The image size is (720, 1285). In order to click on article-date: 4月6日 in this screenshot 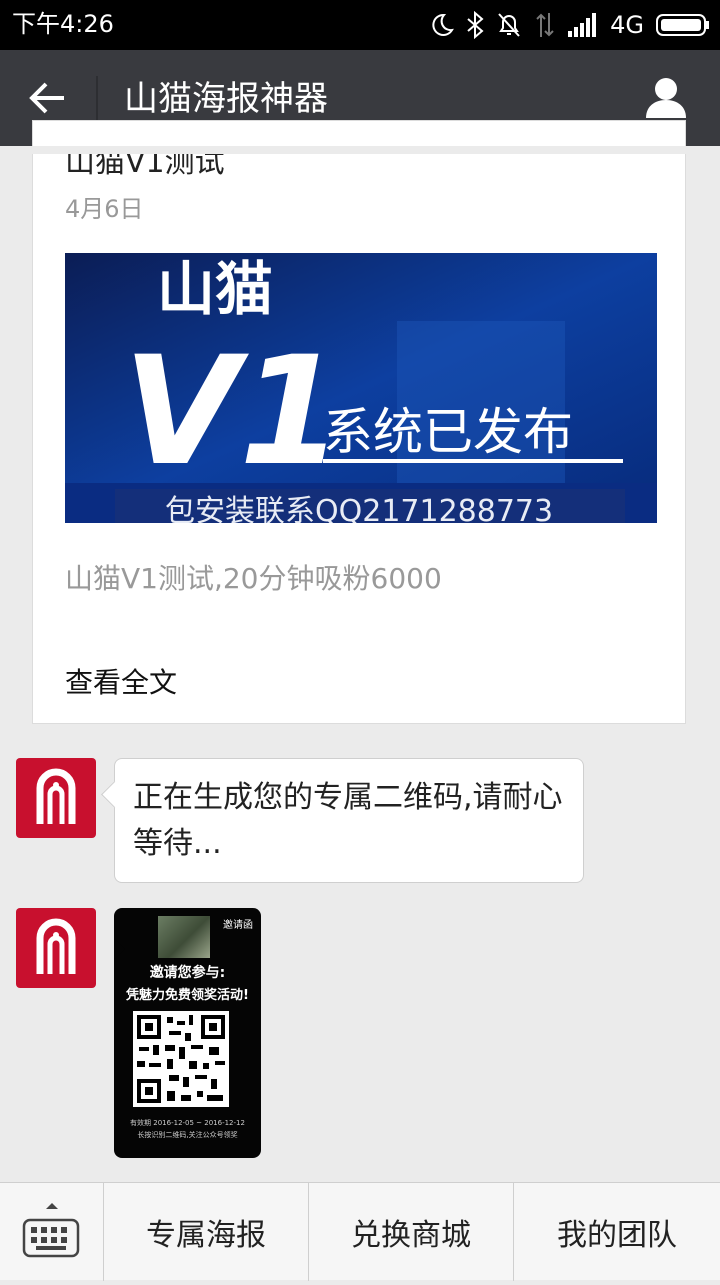, I will do `click(104, 209)`.